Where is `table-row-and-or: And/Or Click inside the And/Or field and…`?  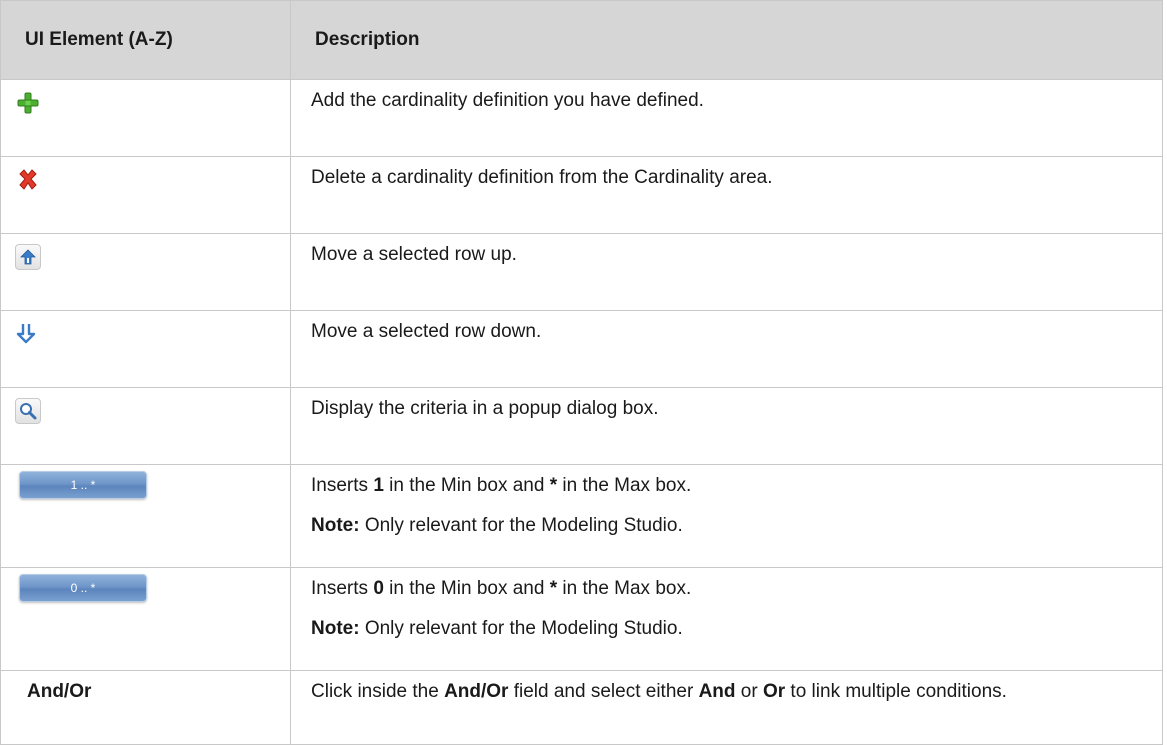 table-row-and-or: And/Or Click inside the And/Or field and… is located at coordinates (581, 707).